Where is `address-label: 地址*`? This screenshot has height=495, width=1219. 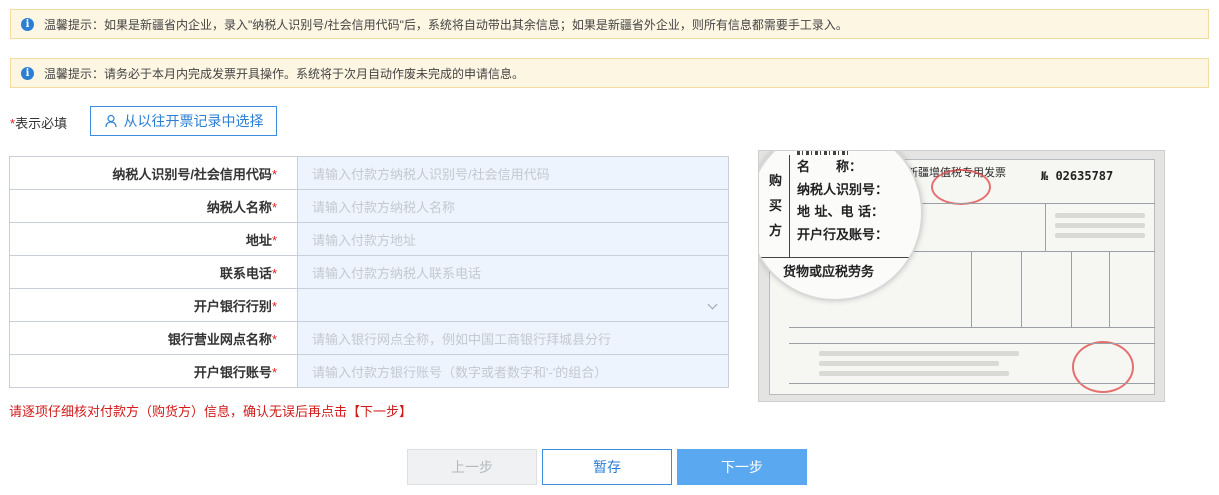
address-label: 地址* is located at coordinates (153, 239).